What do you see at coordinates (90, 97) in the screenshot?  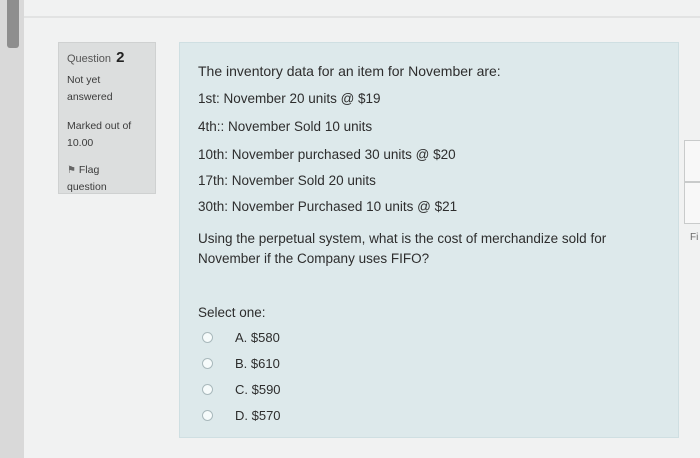 I see `state-line-2: answered` at bounding box center [90, 97].